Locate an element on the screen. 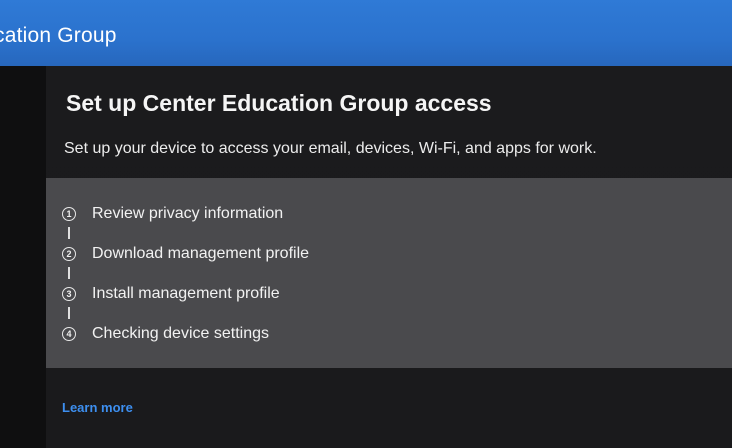 This screenshot has height=448, width=732. step-label: Download management profile is located at coordinates (201, 253).